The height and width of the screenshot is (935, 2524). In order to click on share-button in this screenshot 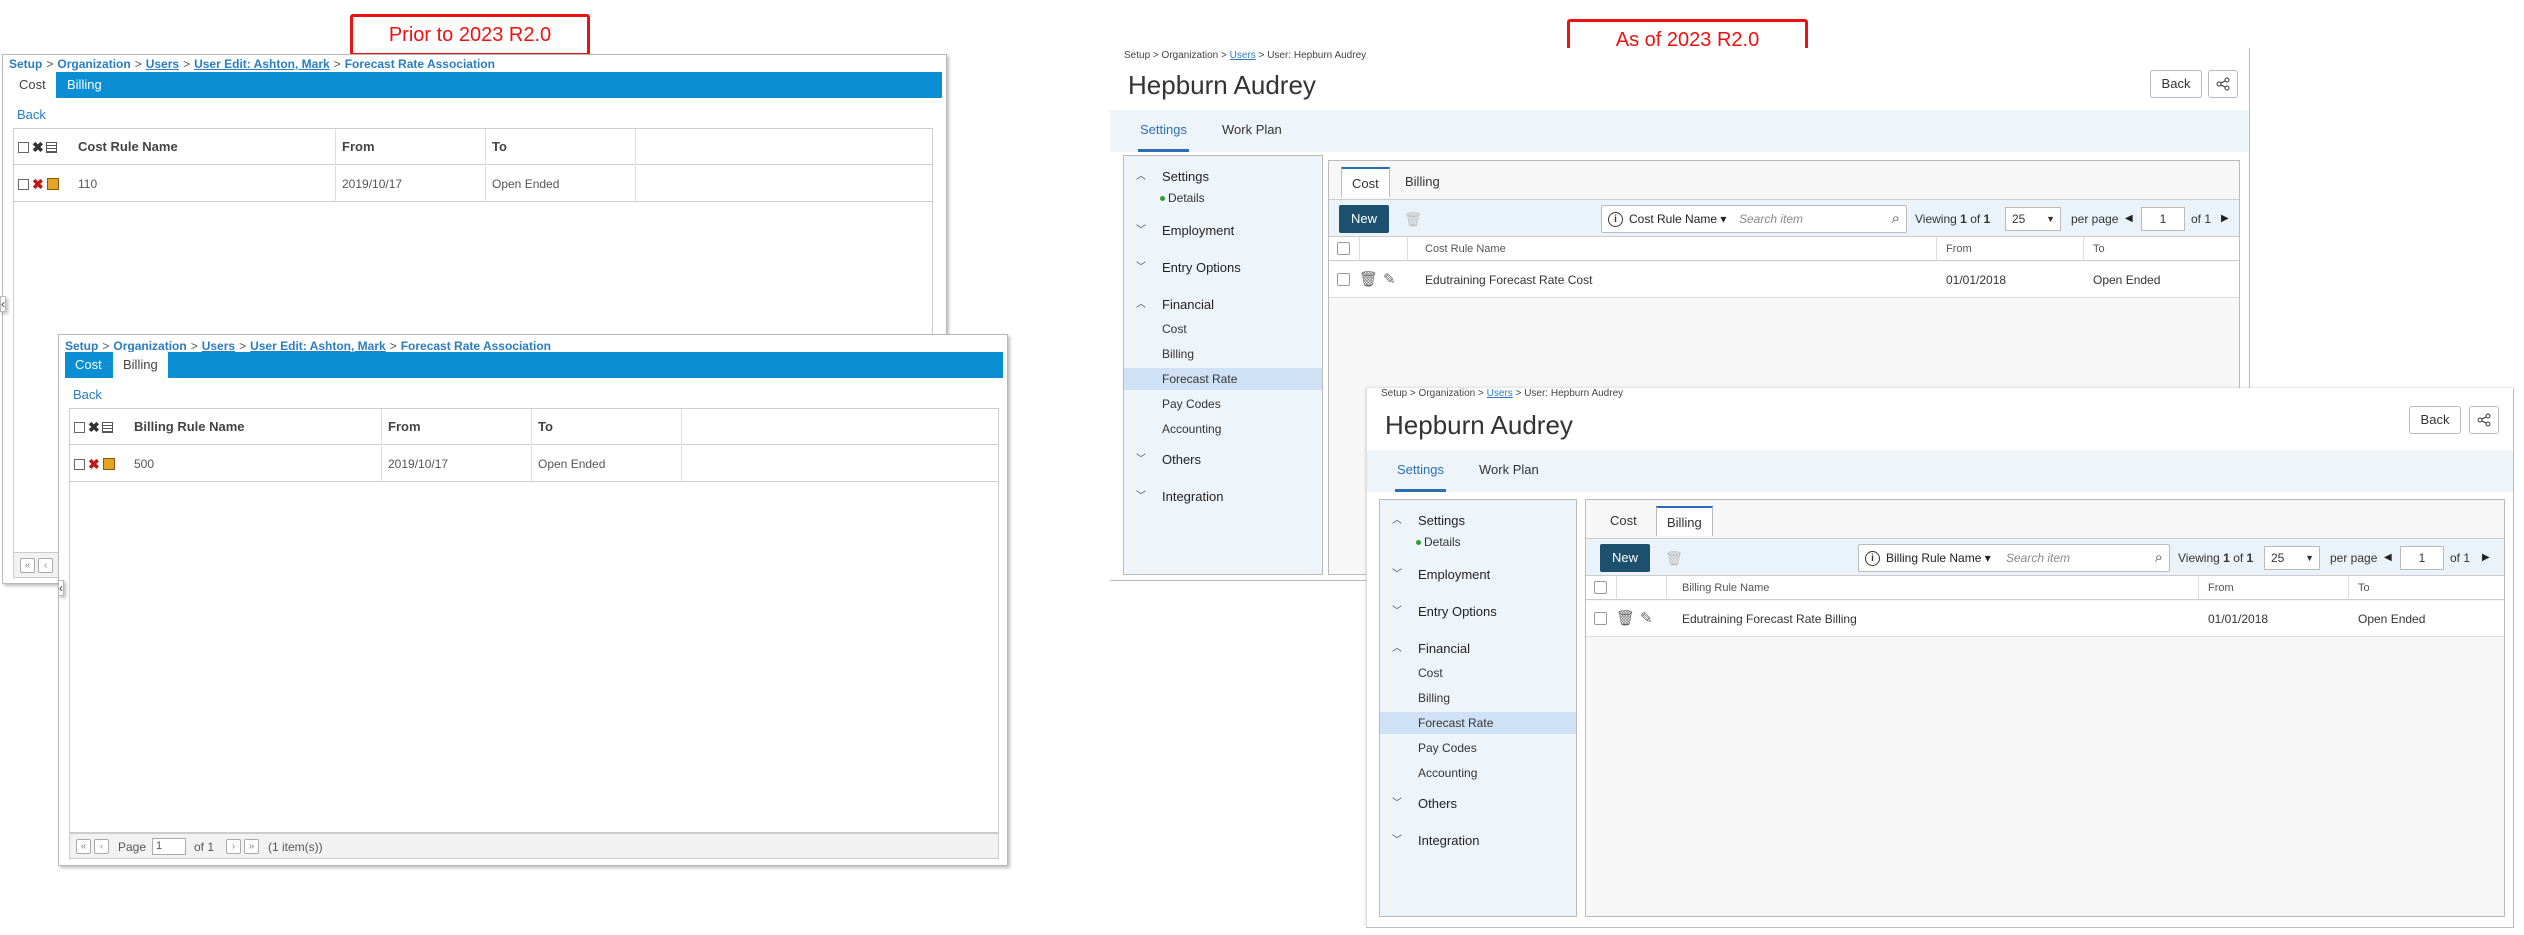, I will do `click(2223, 84)`.